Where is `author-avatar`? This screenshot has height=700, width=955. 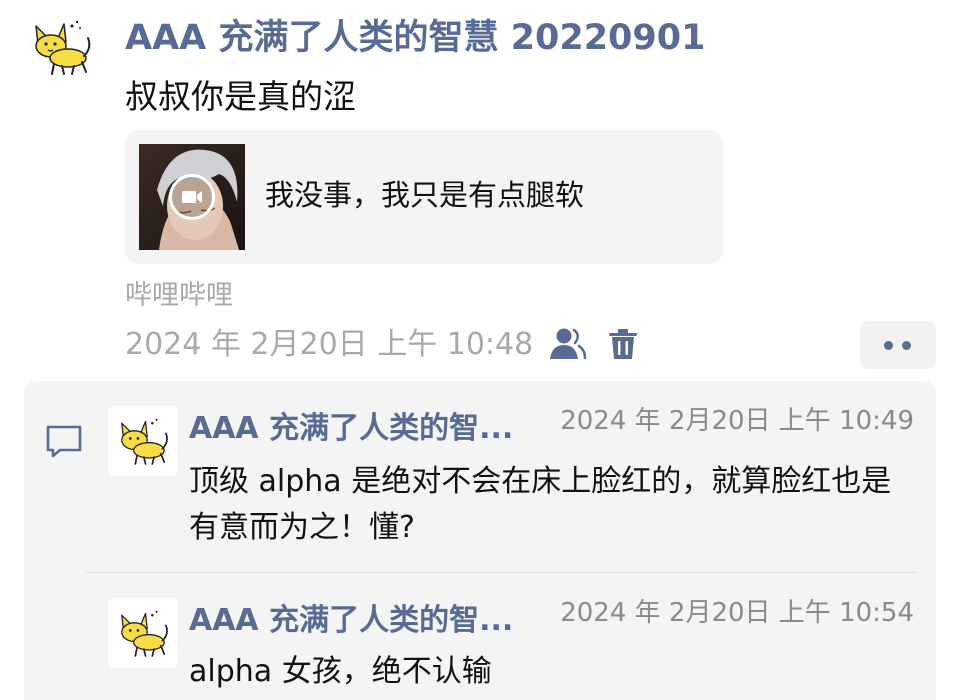 author-avatar is located at coordinates (61, 47).